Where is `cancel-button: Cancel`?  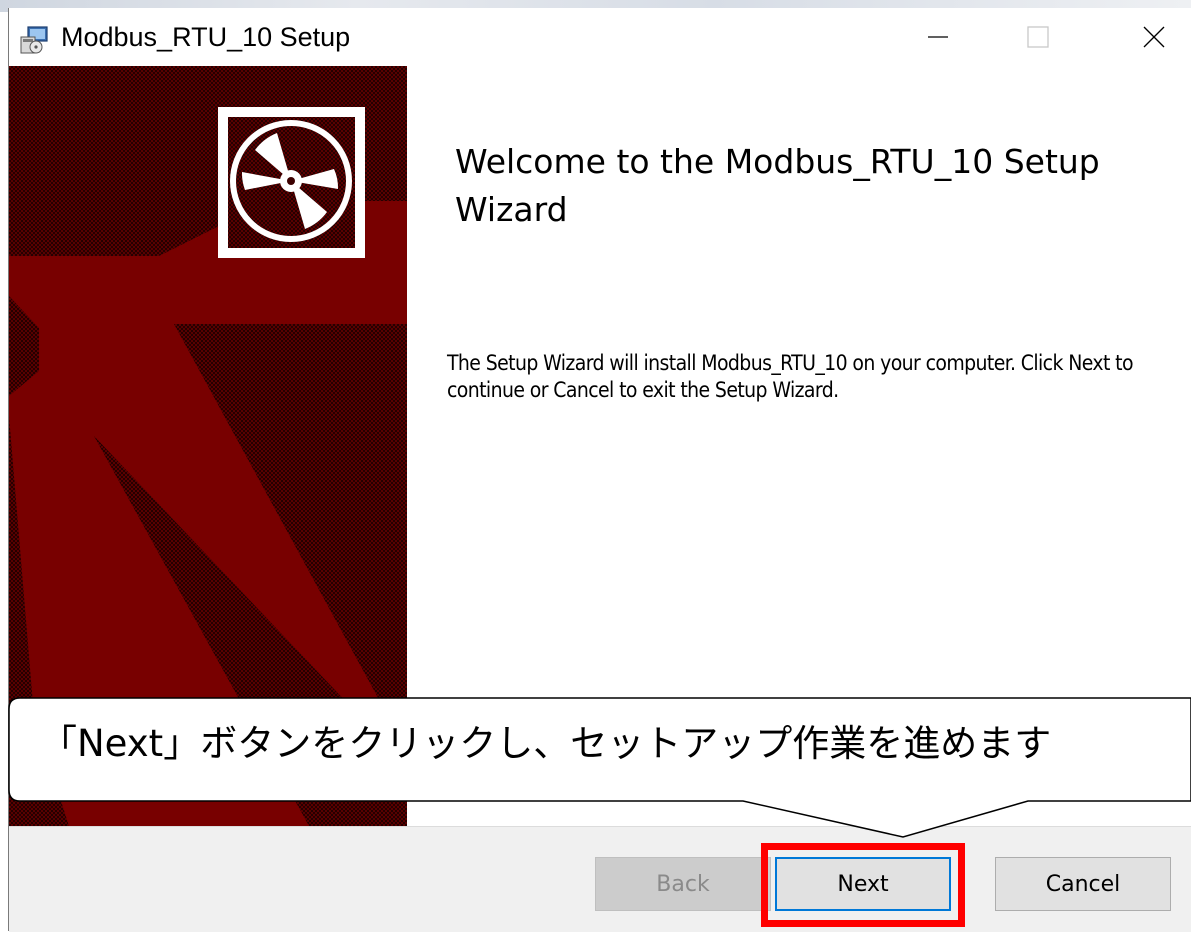
cancel-button: Cancel is located at coordinates (1083, 884).